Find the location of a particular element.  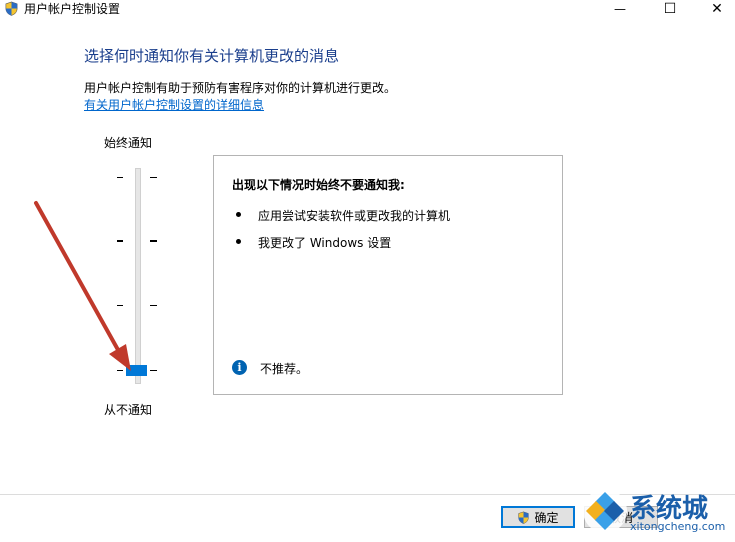

ok-button-label: 确定 is located at coordinates (546, 517).